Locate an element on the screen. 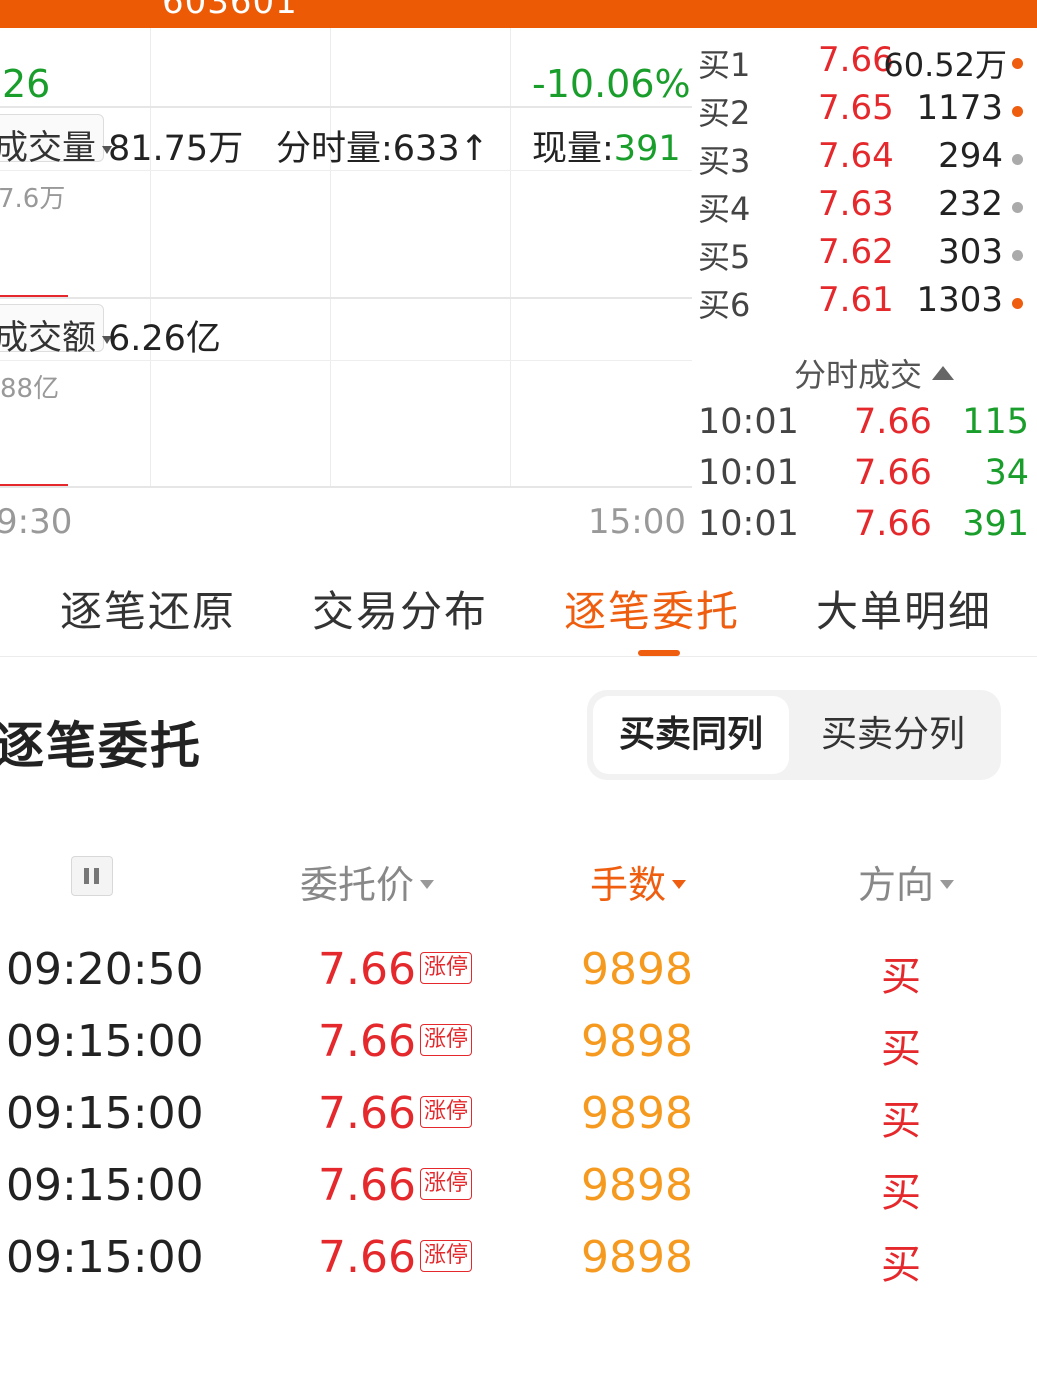 The image size is (1037, 1397). stock-code: 603601 is located at coordinates (230, 11).